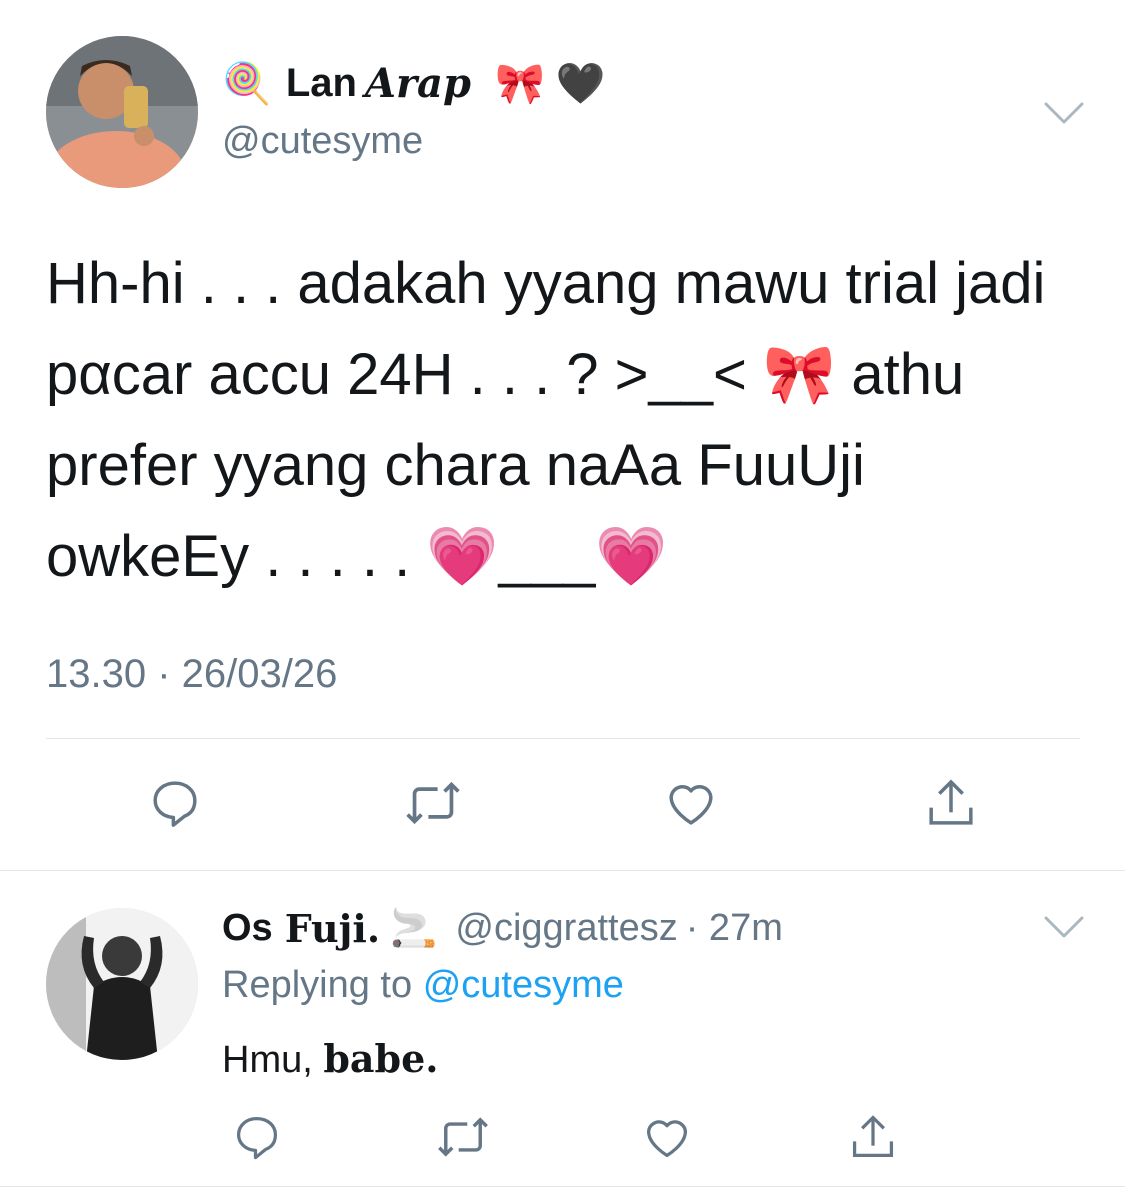  Describe the element at coordinates (247, 928) in the screenshot. I see `reply-display-name-first: Os` at that location.